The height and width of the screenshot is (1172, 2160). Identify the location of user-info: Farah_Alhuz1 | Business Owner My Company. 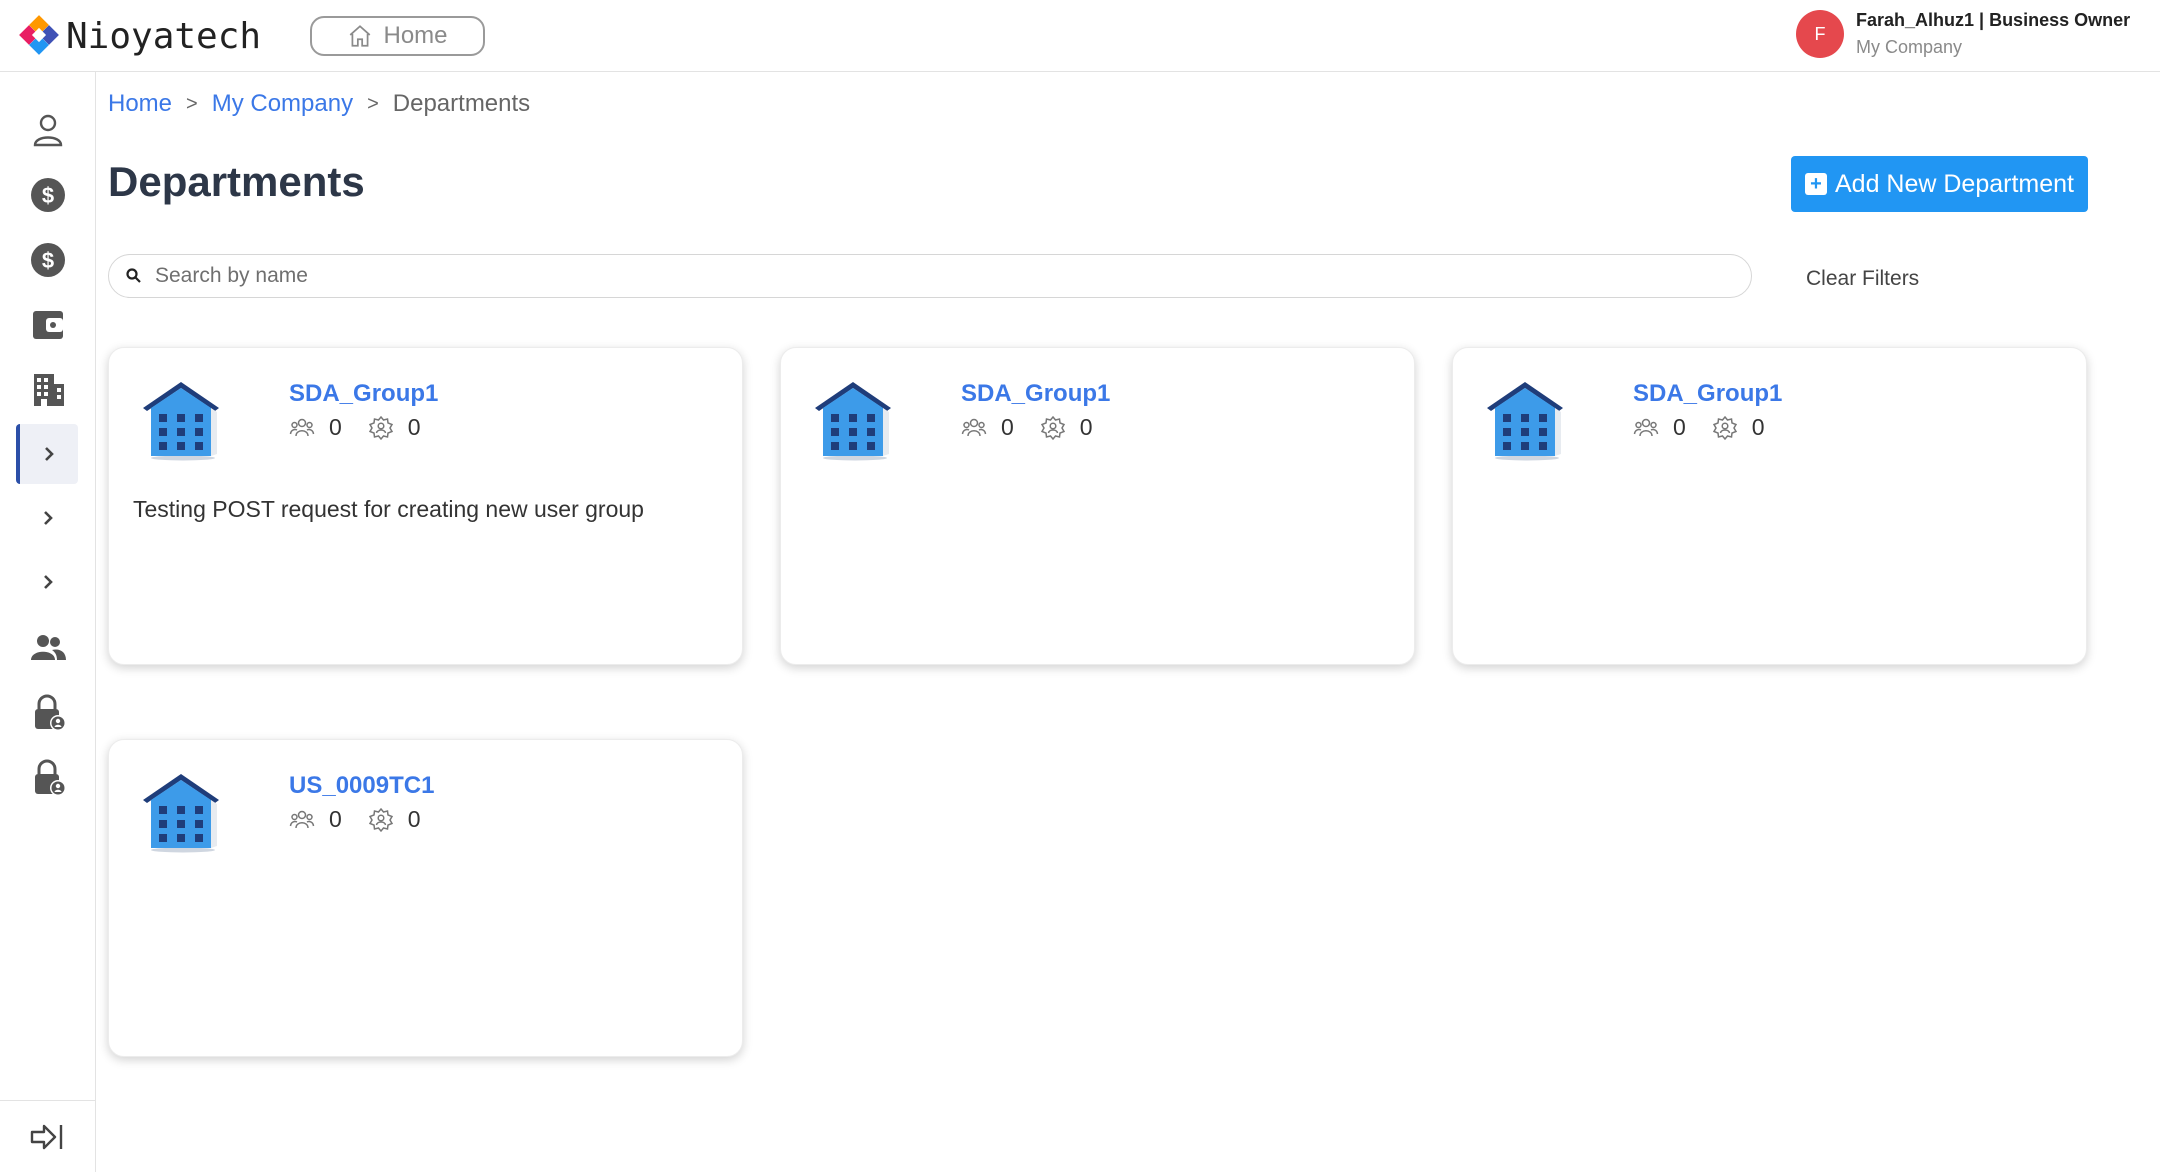
(1993, 34).